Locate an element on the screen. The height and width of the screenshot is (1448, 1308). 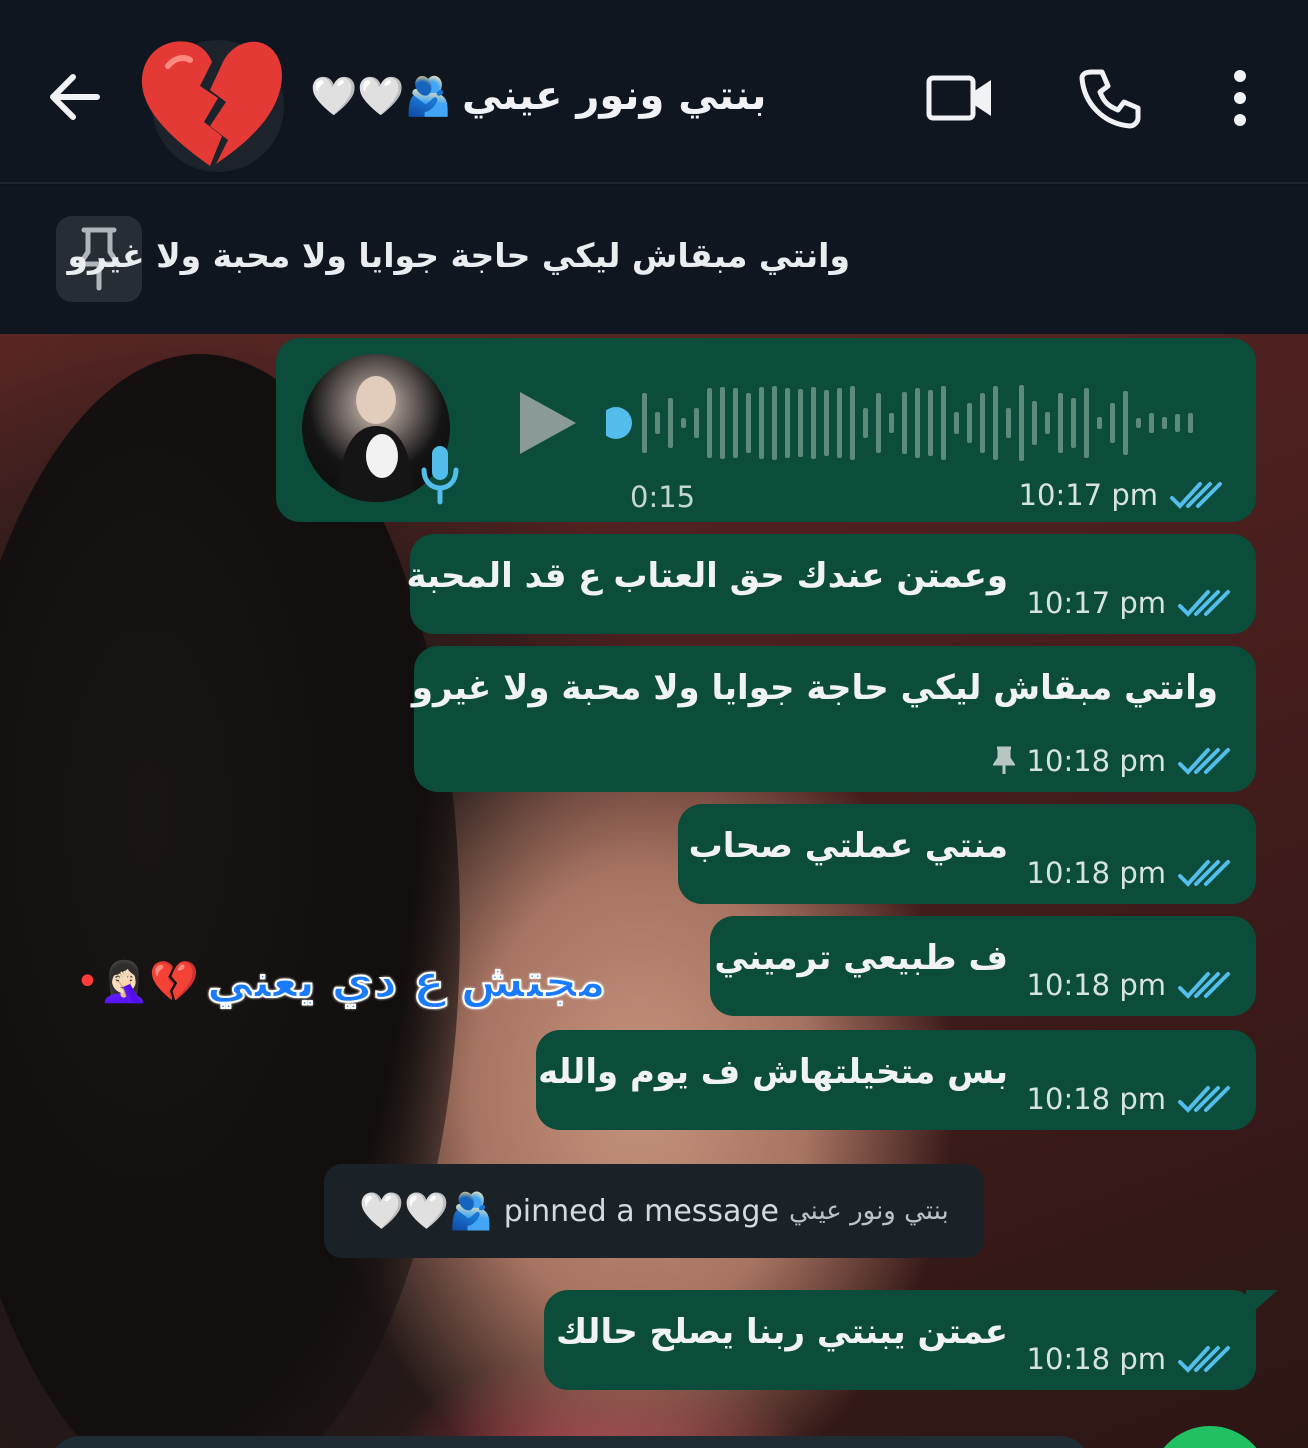
chat-title-area: بنتي ونور عيني 🫂🤍🤍 is located at coordinates (538, 96).